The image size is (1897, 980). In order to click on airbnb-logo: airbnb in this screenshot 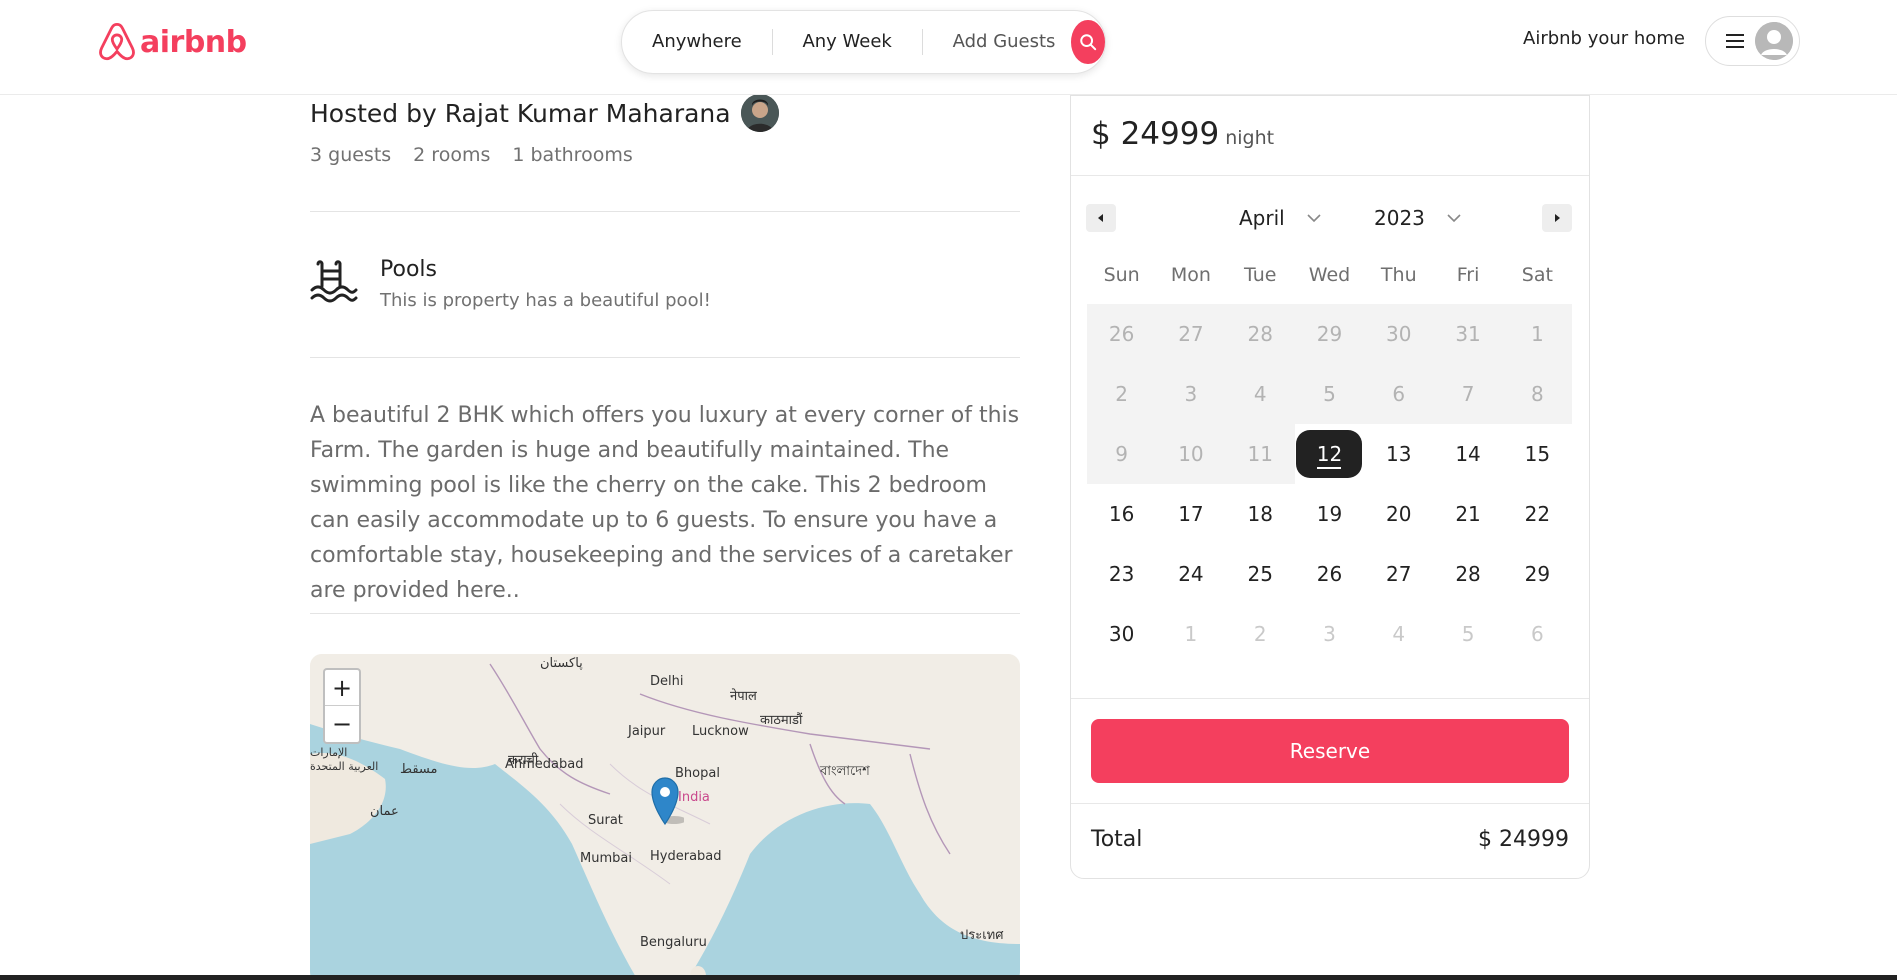, I will do `click(172, 42)`.